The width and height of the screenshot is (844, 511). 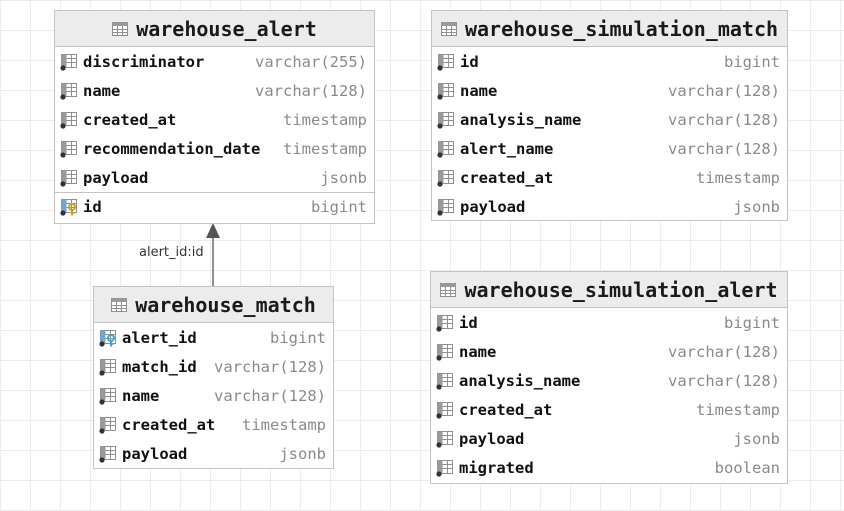 What do you see at coordinates (171, 252) in the screenshot?
I see `relation-label: alert_id:id` at bounding box center [171, 252].